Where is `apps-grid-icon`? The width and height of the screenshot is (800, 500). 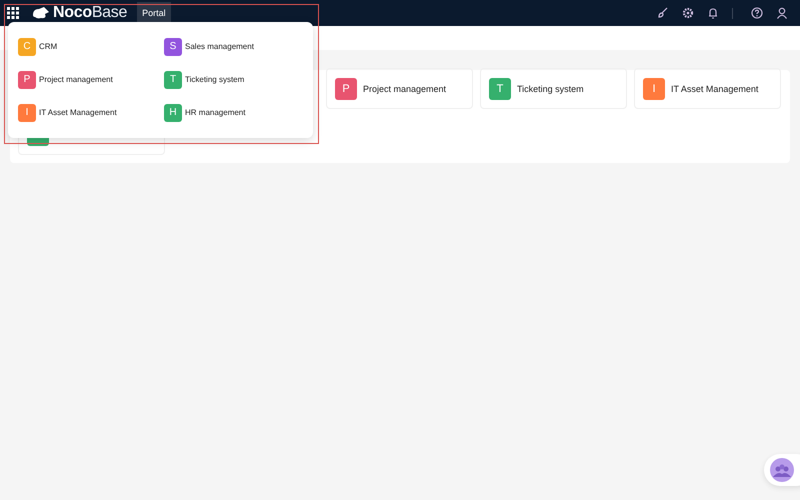 apps-grid-icon is located at coordinates (13, 13).